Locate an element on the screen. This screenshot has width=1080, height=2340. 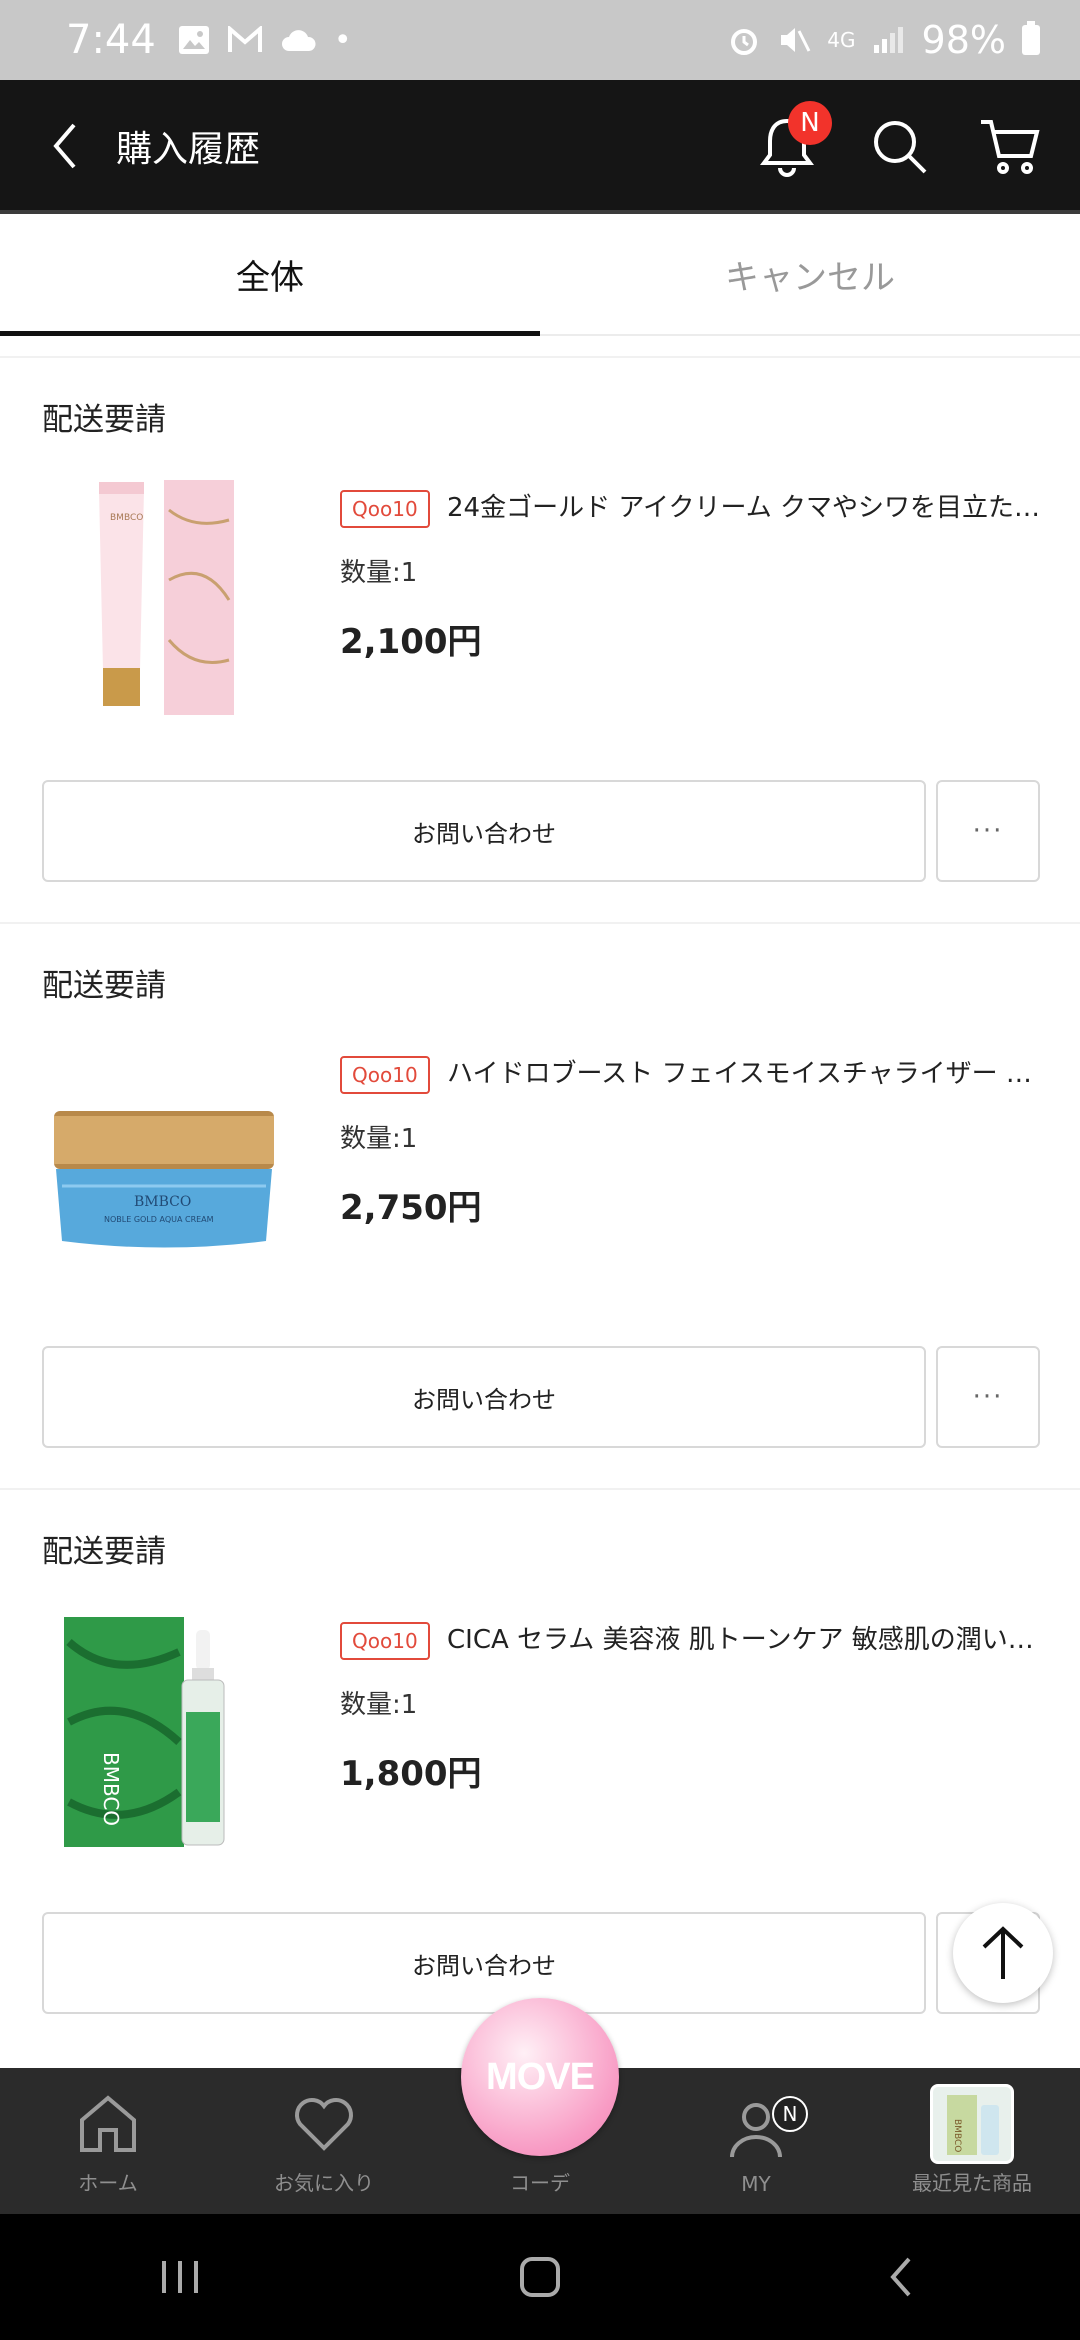
mute-icon is located at coordinates (796, 40).